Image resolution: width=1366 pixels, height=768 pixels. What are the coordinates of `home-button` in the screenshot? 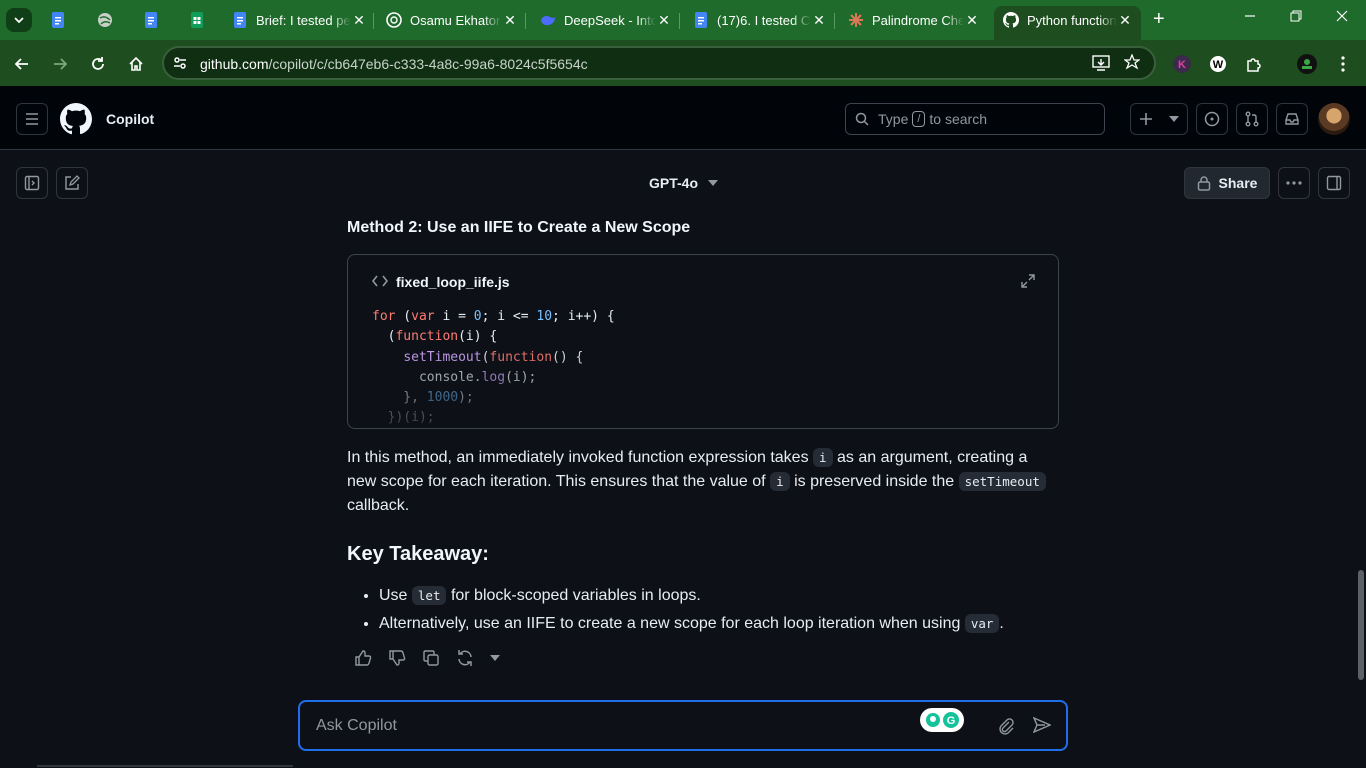 It's located at (136, 64).